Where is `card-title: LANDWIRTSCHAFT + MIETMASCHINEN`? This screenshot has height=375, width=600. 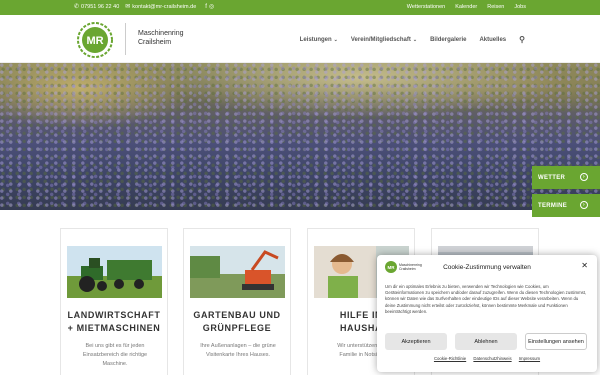 card-title: LANDWIRTSCHAFT + MIETMASCHINEN is located at coordinates (114, 322).